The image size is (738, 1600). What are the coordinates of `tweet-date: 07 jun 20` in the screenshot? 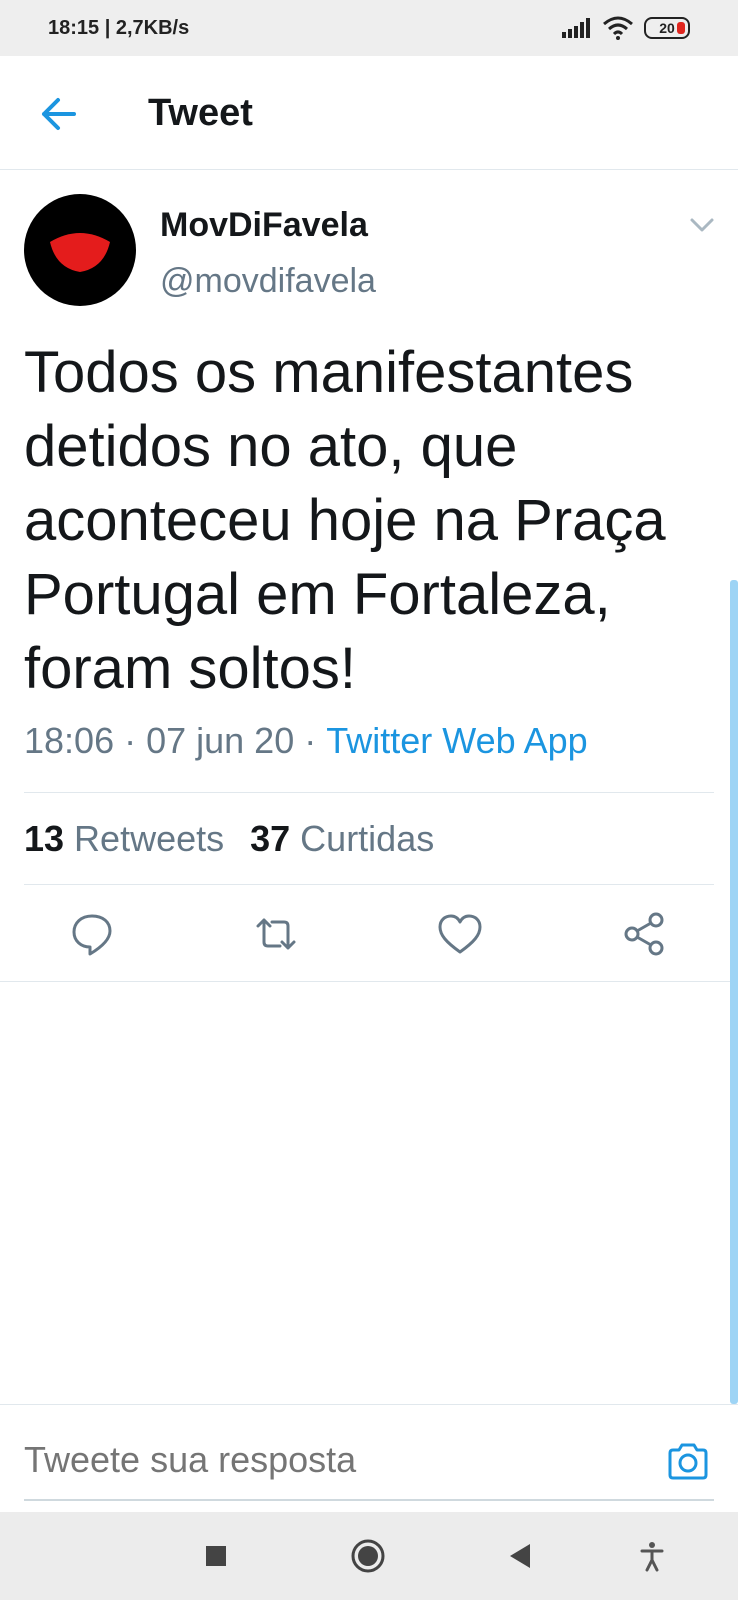 It's located at (220, 740).